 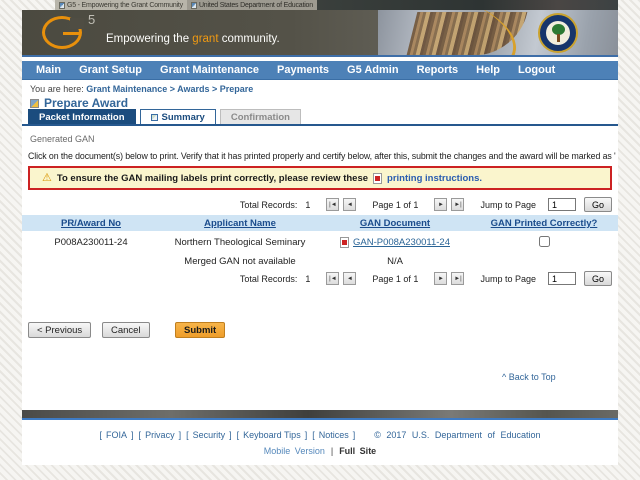 What do you see at coordinates (320, 414) in the screenshot?
I see `footer-dark-bar` at bounding box center [320, 414].